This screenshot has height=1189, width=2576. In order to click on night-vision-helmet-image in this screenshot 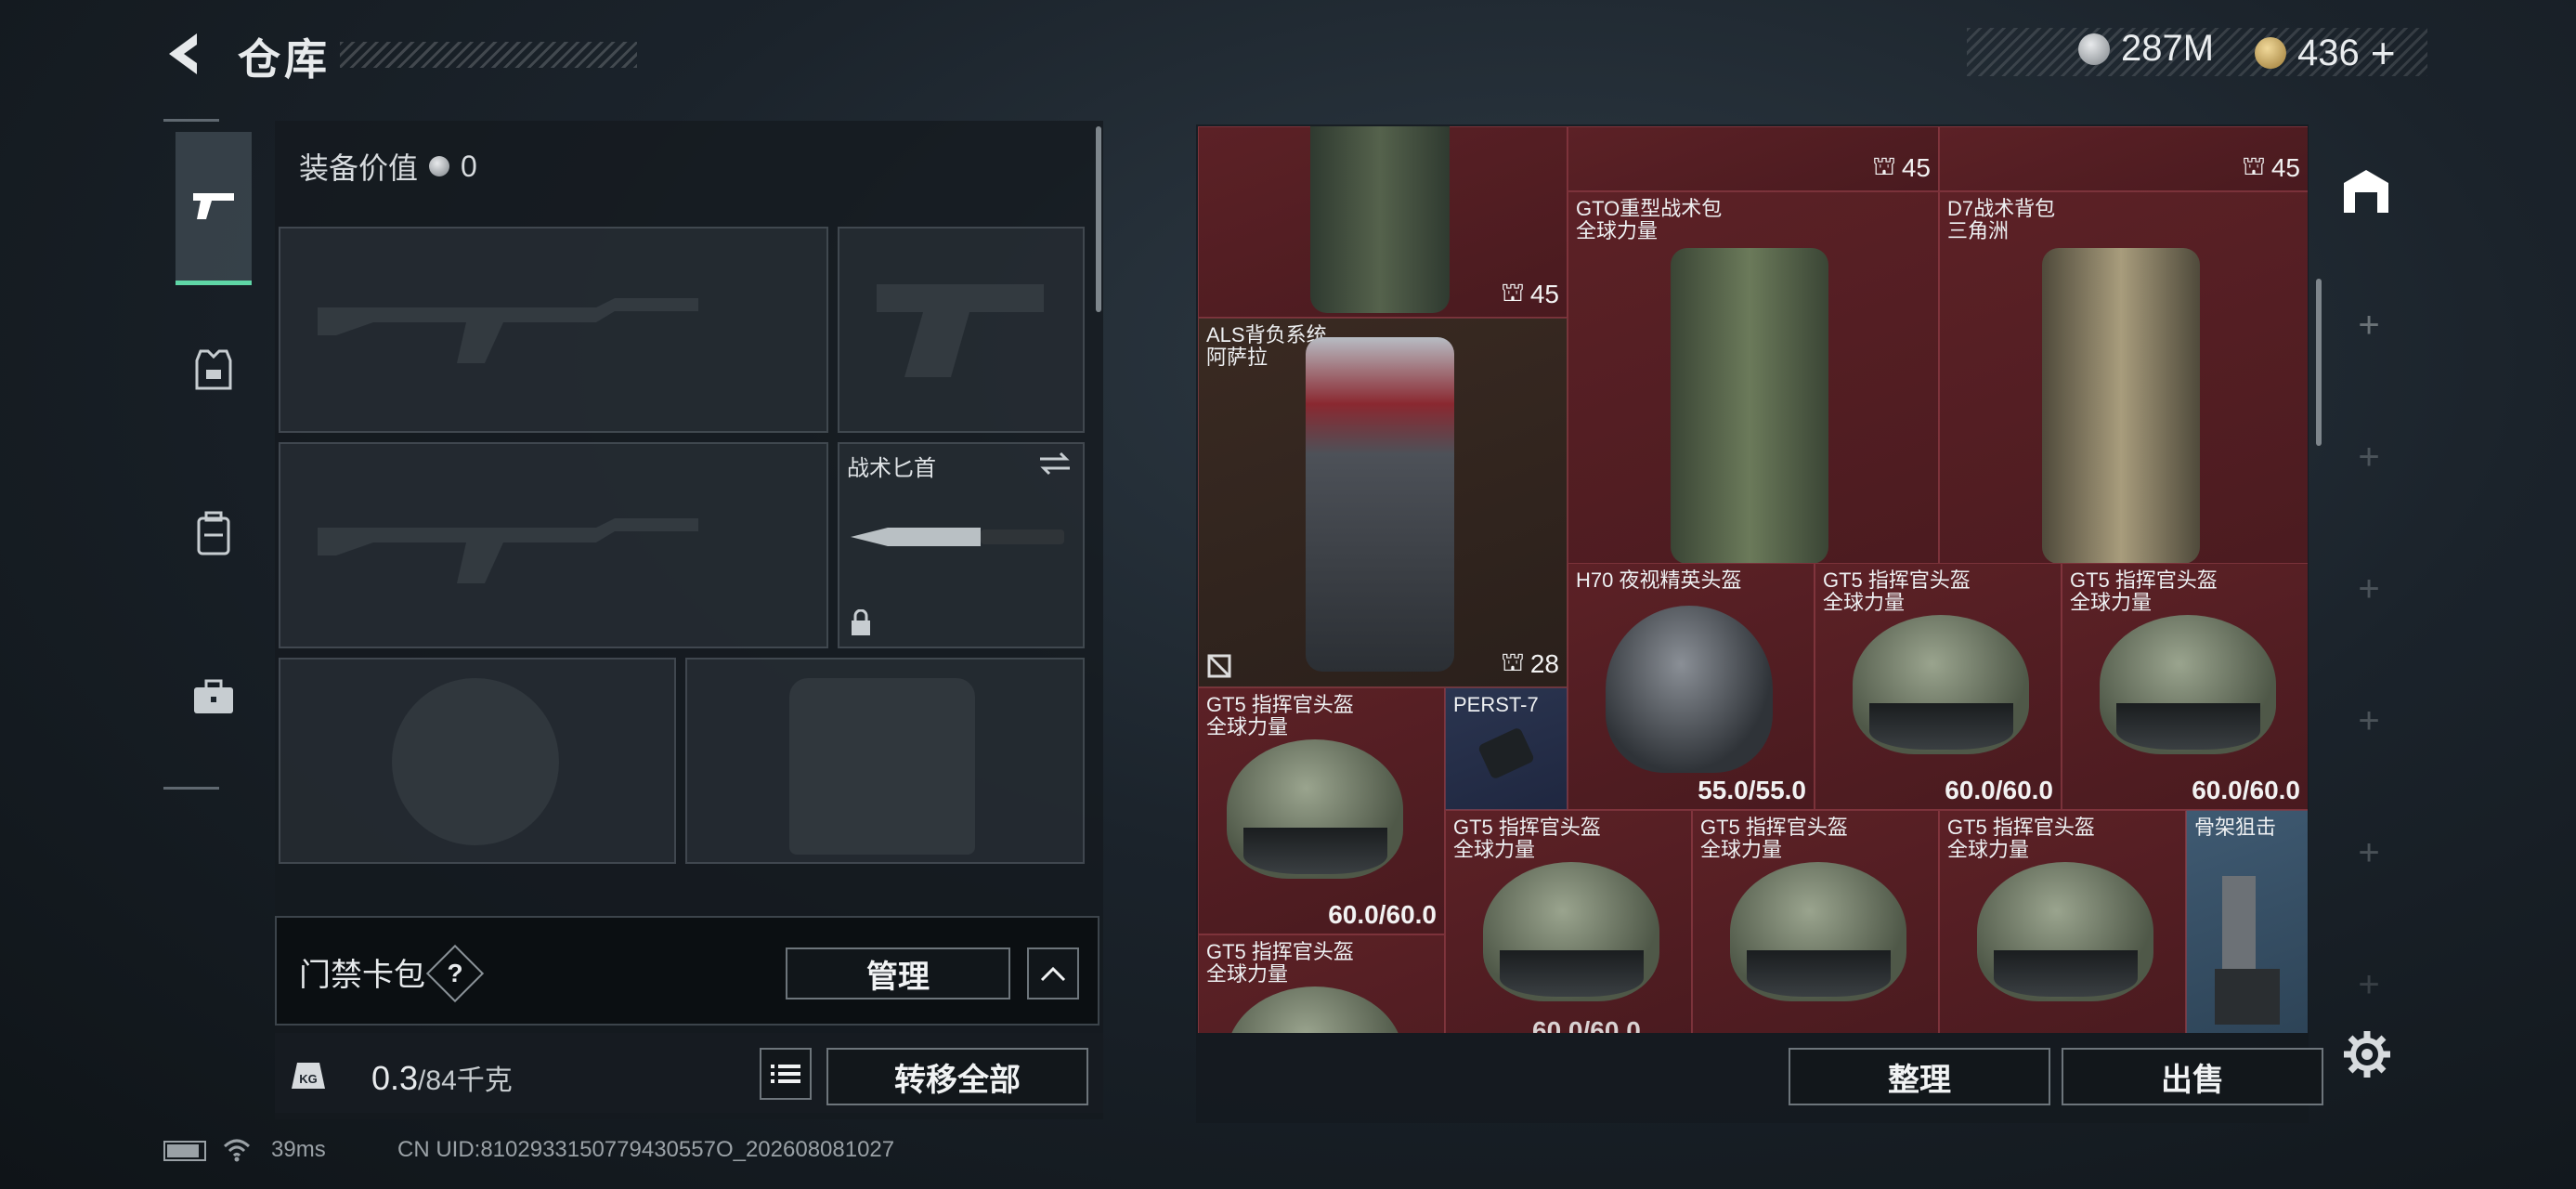, I will do `click(1689, 690)`.